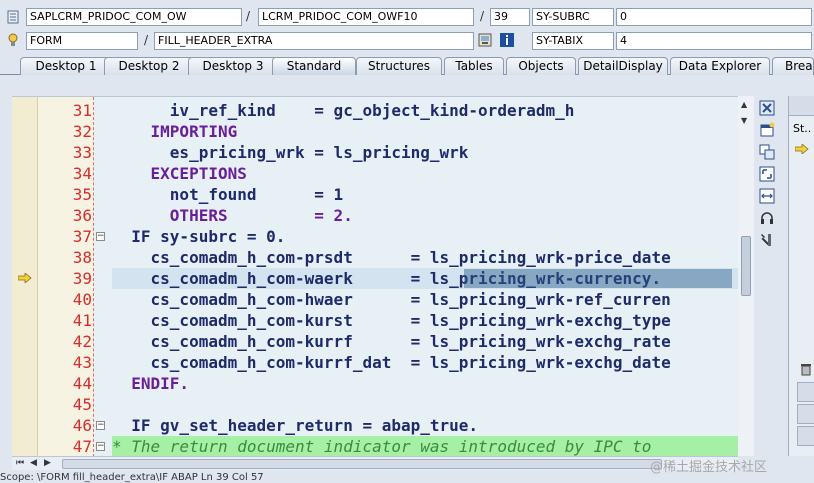 The height and width of the screenshot is (483, 814). Describe the element at coordinates (290, 152) in the screenshot. I see `code-text: es_pricing_wrk = ls_pricing_wrk` at that location.